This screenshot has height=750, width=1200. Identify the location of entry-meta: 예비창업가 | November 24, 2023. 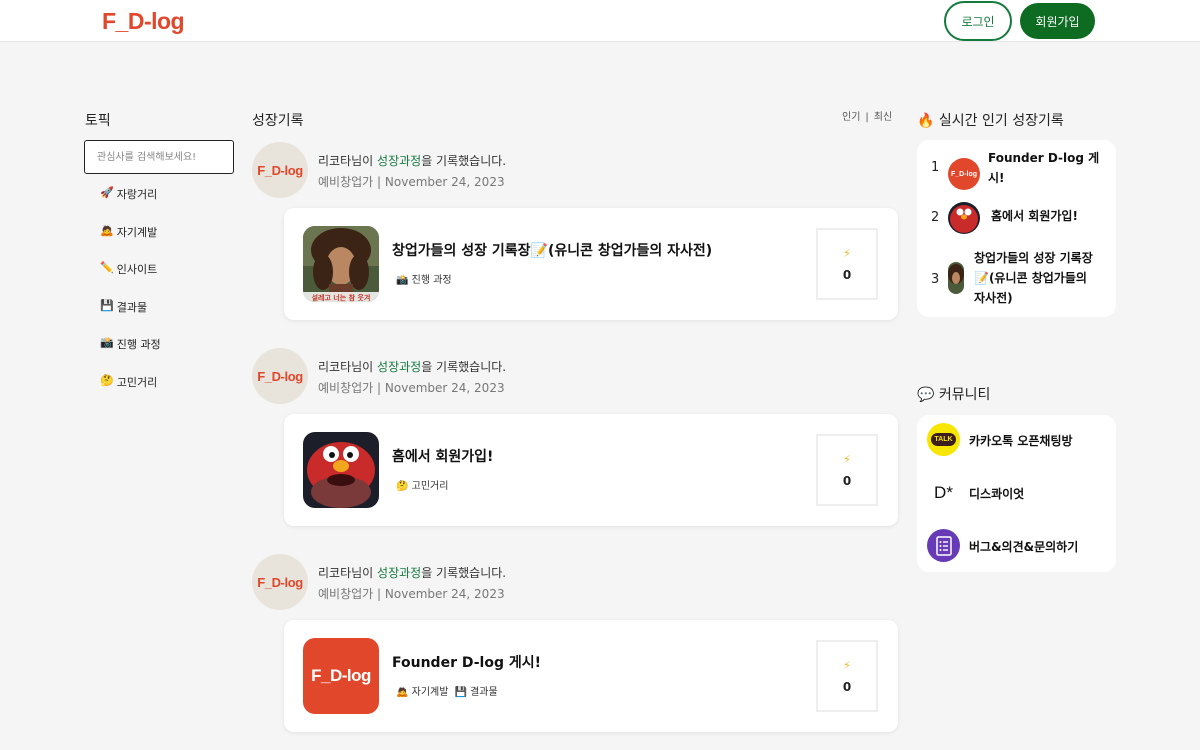
(411, 181).